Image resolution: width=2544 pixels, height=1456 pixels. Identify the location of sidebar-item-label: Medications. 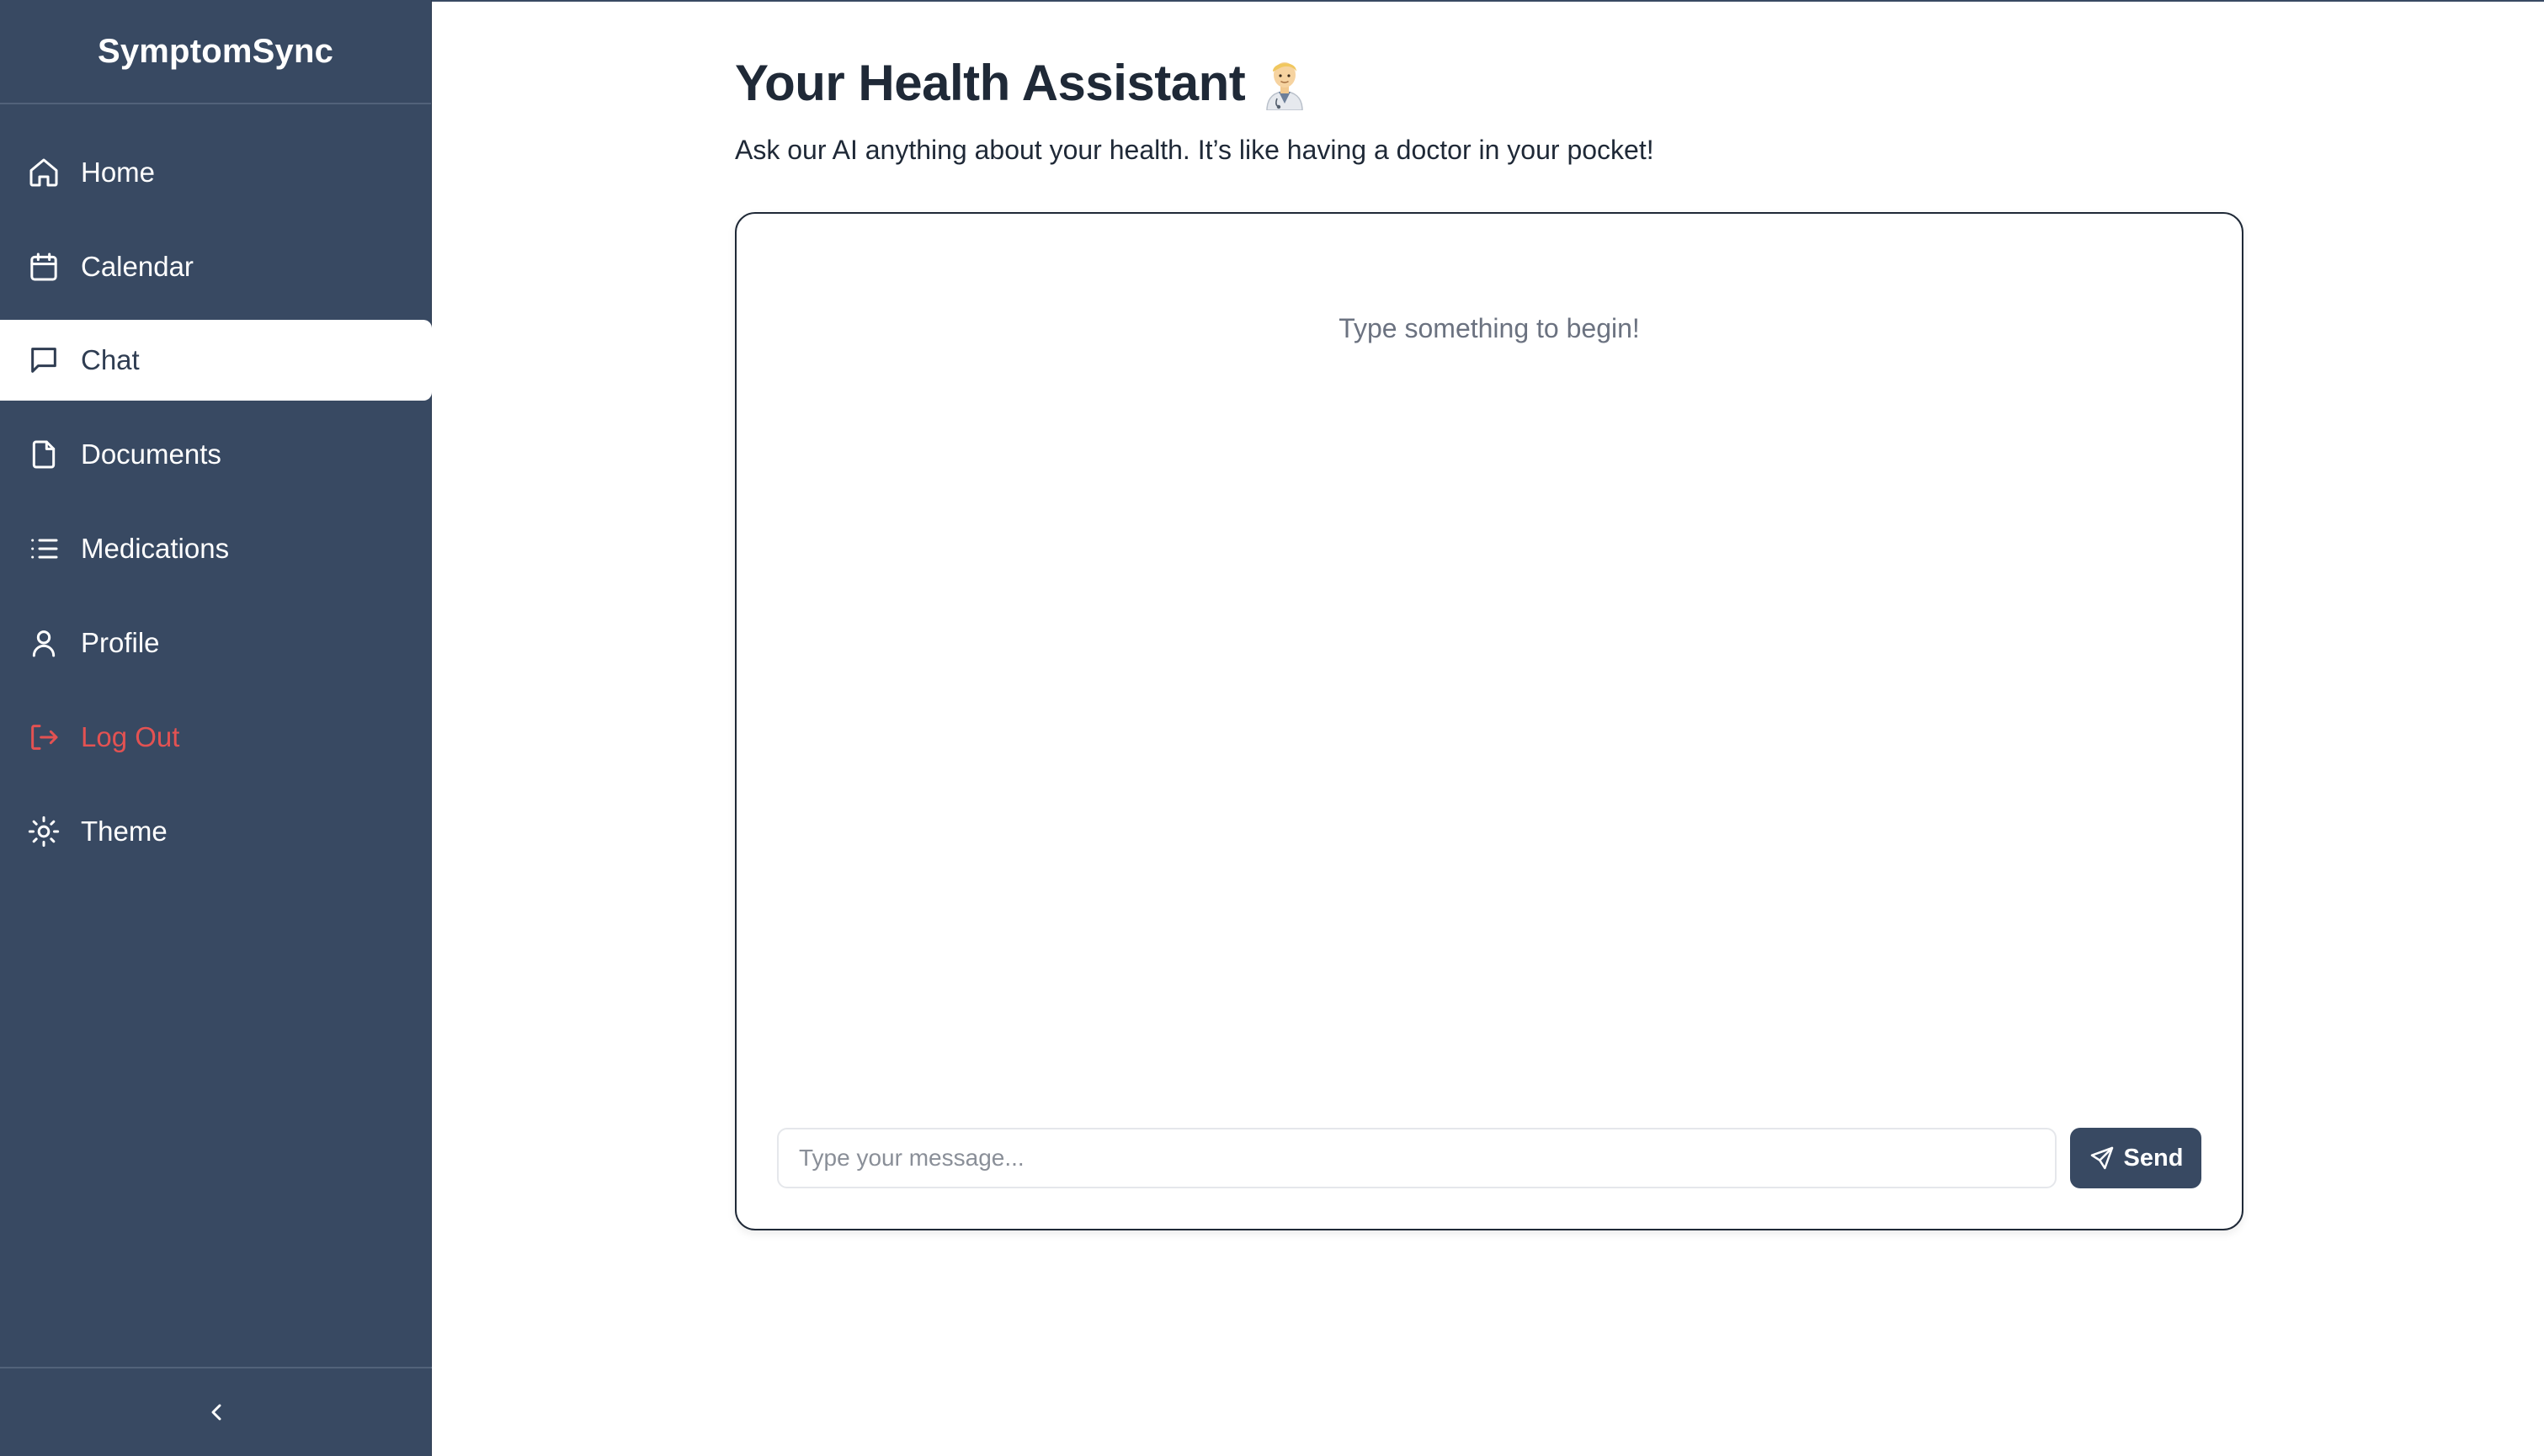
(155, 548).